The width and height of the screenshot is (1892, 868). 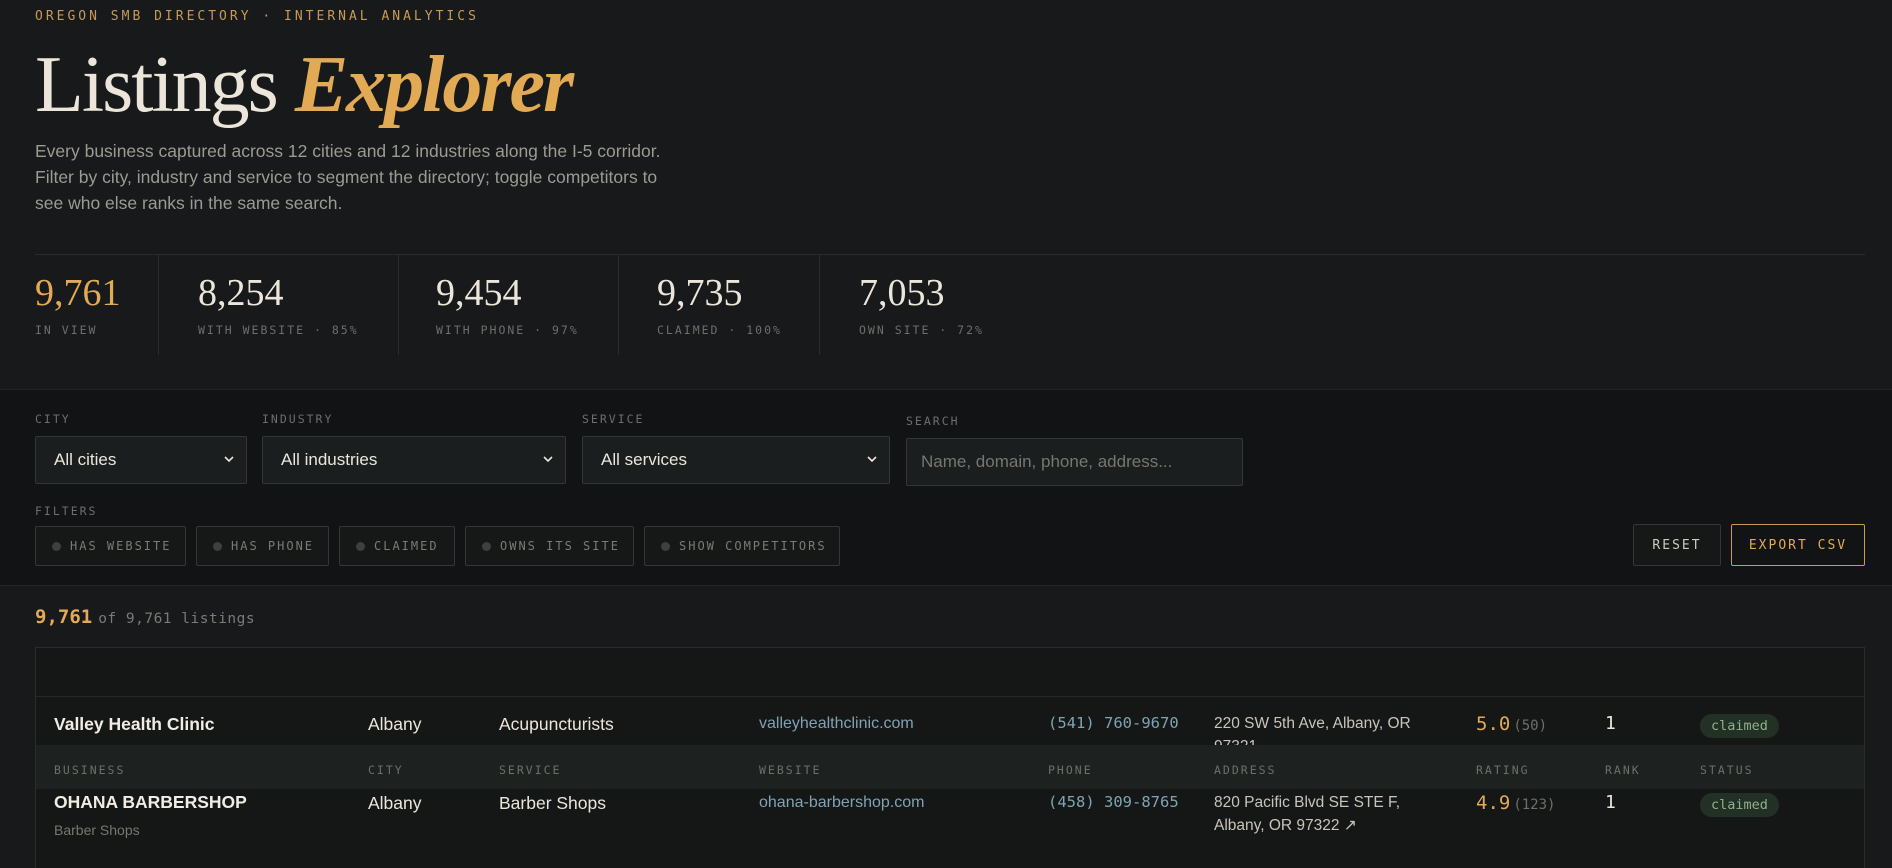 I want to click on service-label: SERVICE, so click(x=613, y=419).